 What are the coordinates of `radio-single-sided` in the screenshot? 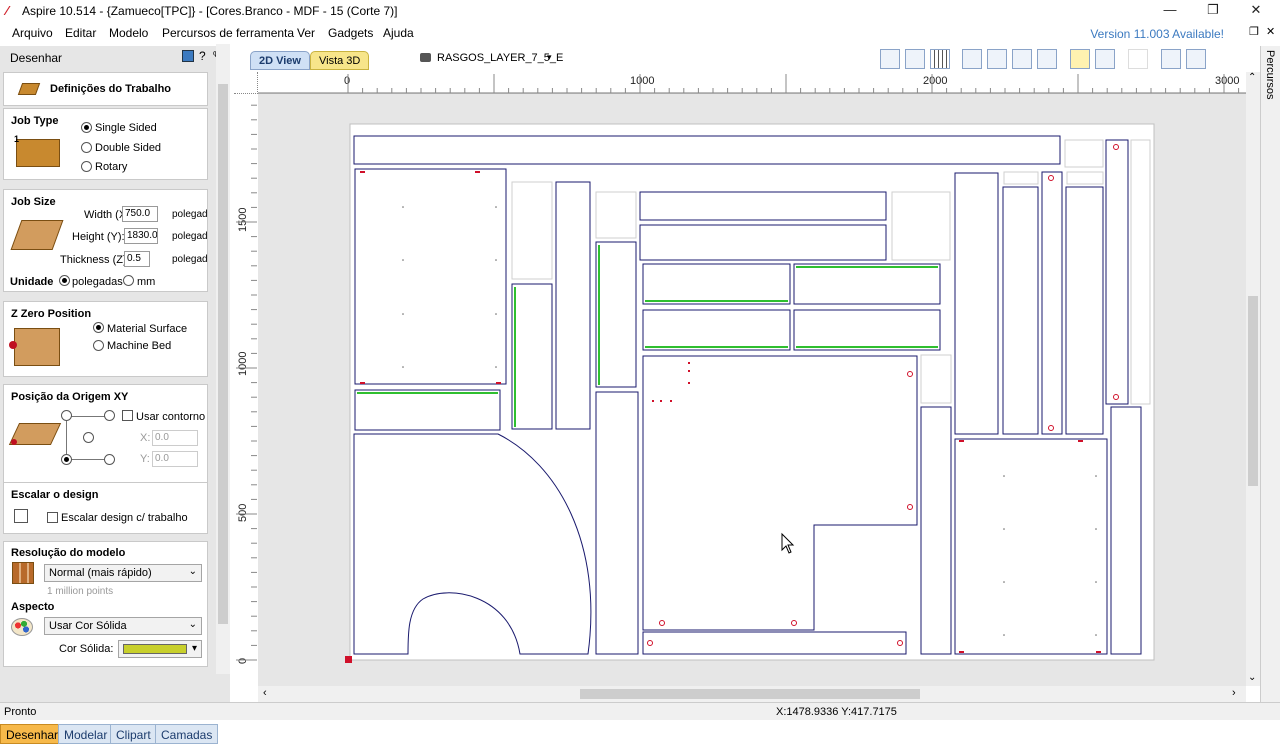 It's located at (86, 127).